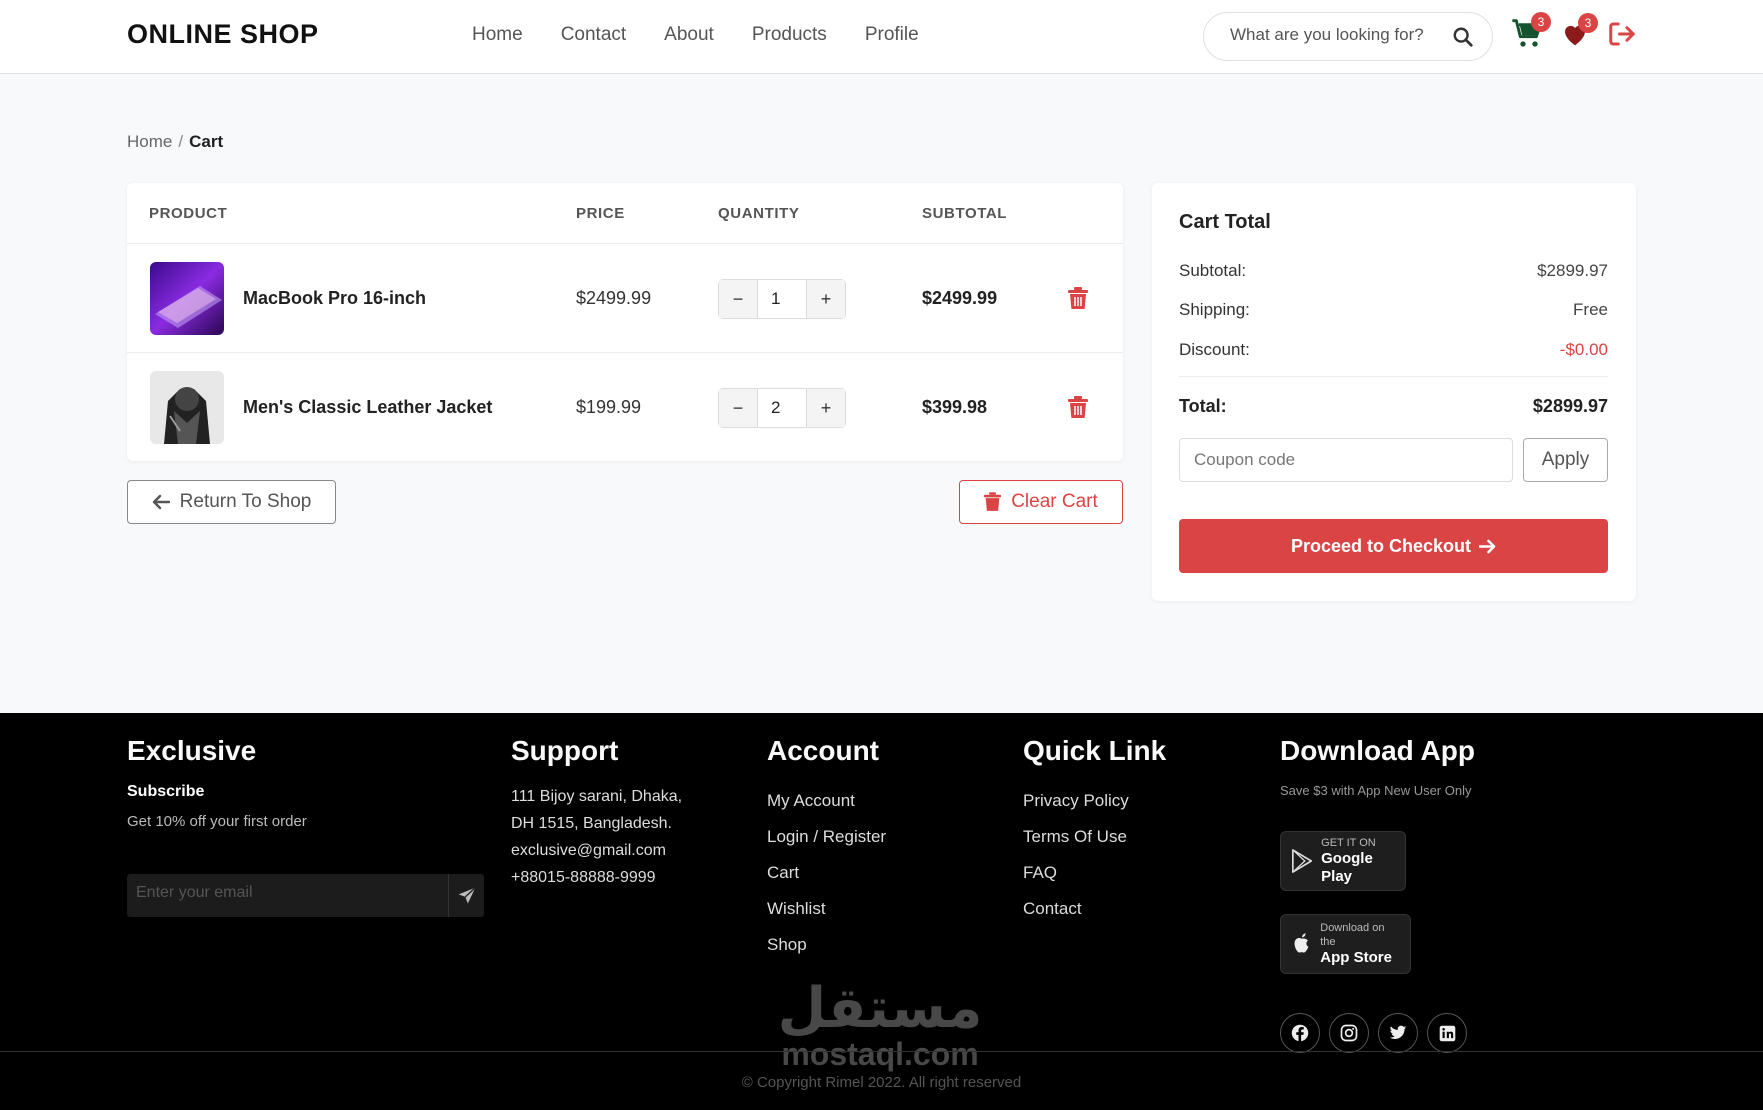 The image size is (1763, 1110). Describe the element at coordinates (223, 34) in the screenshot. I see `site-logo: ONLINE SHOP` at that location.